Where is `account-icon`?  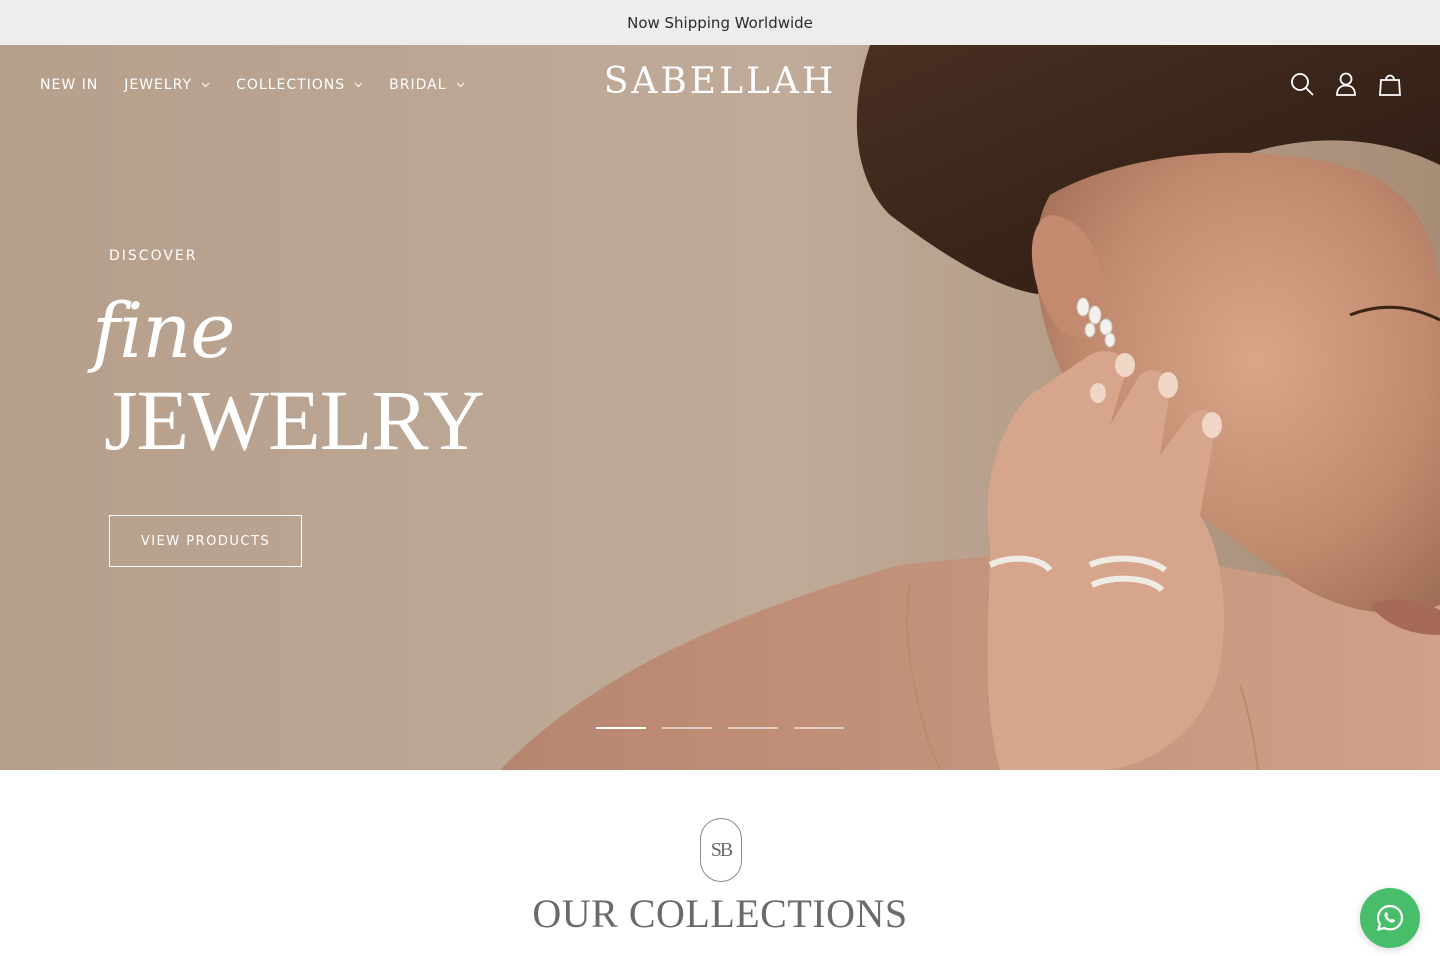 account-icon is located at coordinates (1346, 84).